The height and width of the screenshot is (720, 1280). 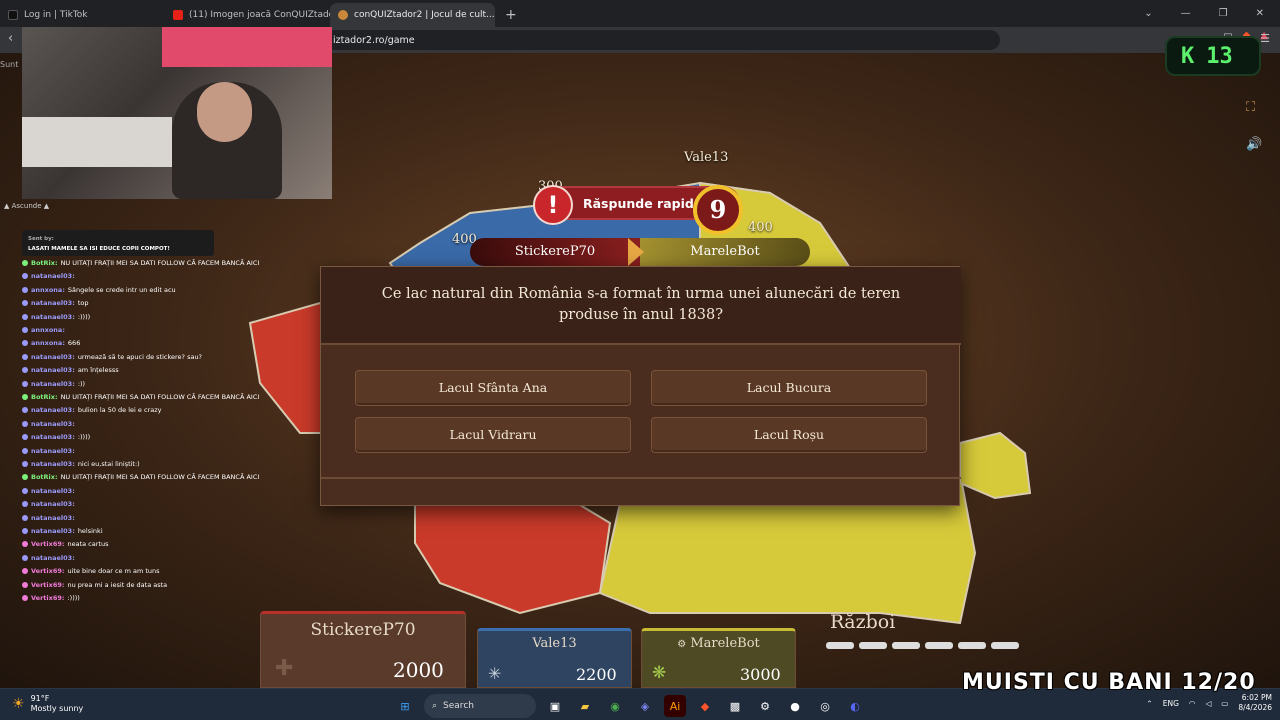 What do you see at coordinates (13, 15) in the screenshot?
I see `tiktok-icon` at bounding box center [13, 15].